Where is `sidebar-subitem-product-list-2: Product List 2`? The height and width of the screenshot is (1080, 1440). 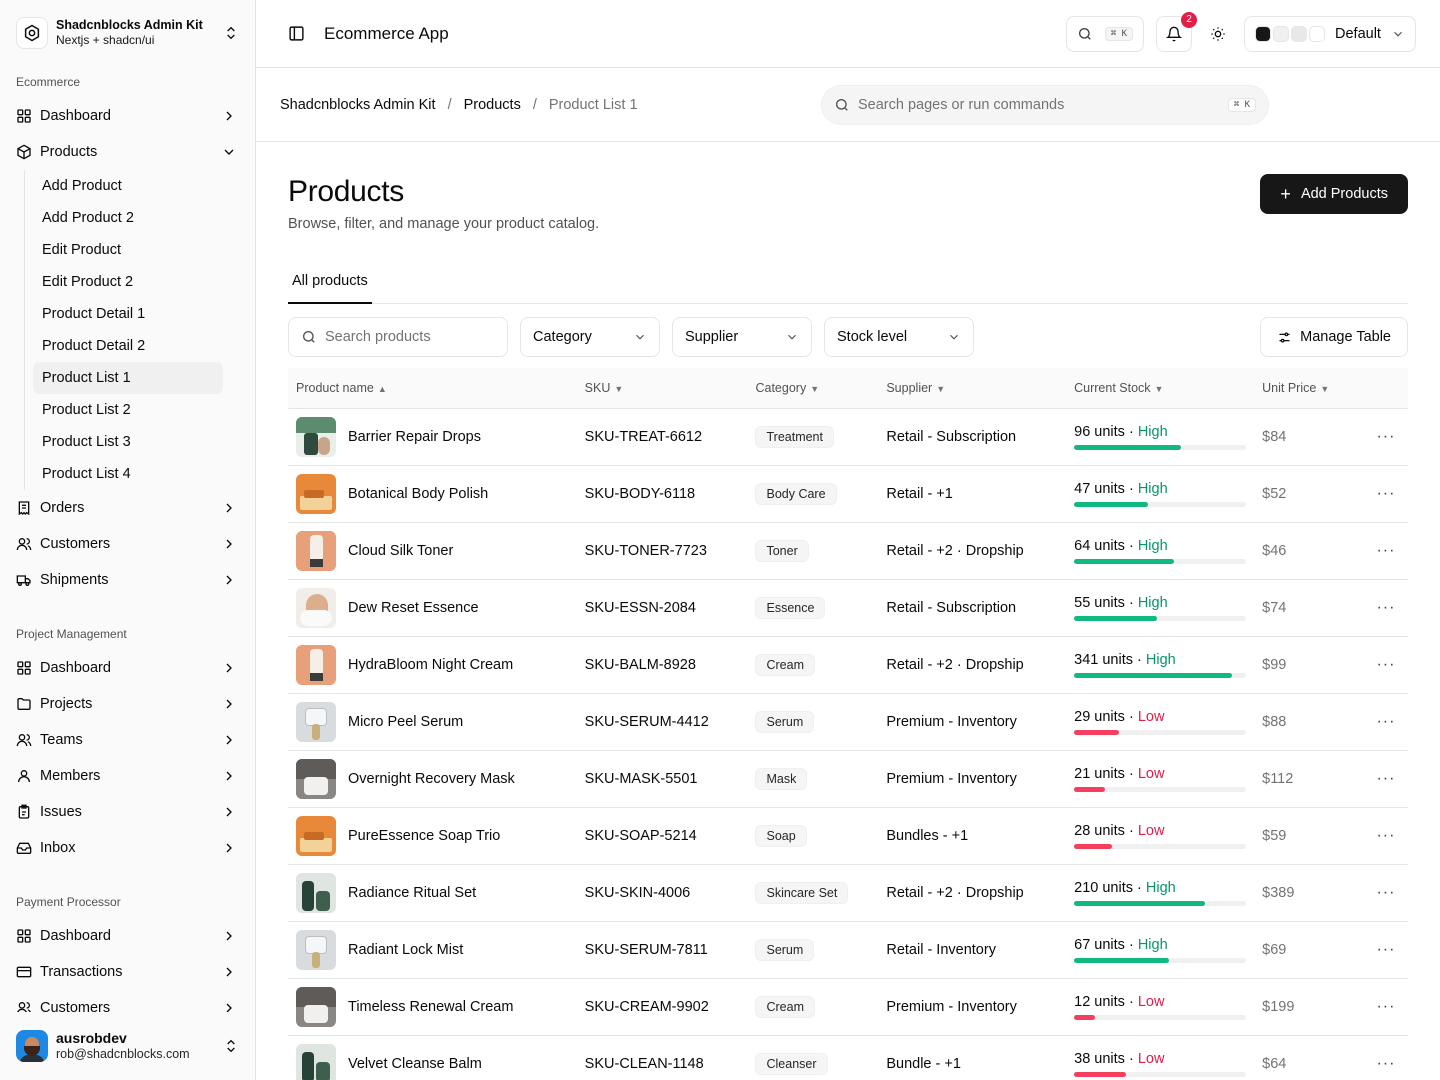 sidebar-subitem-product-list-2: Product List 2 is located at coordinates (128, 410).